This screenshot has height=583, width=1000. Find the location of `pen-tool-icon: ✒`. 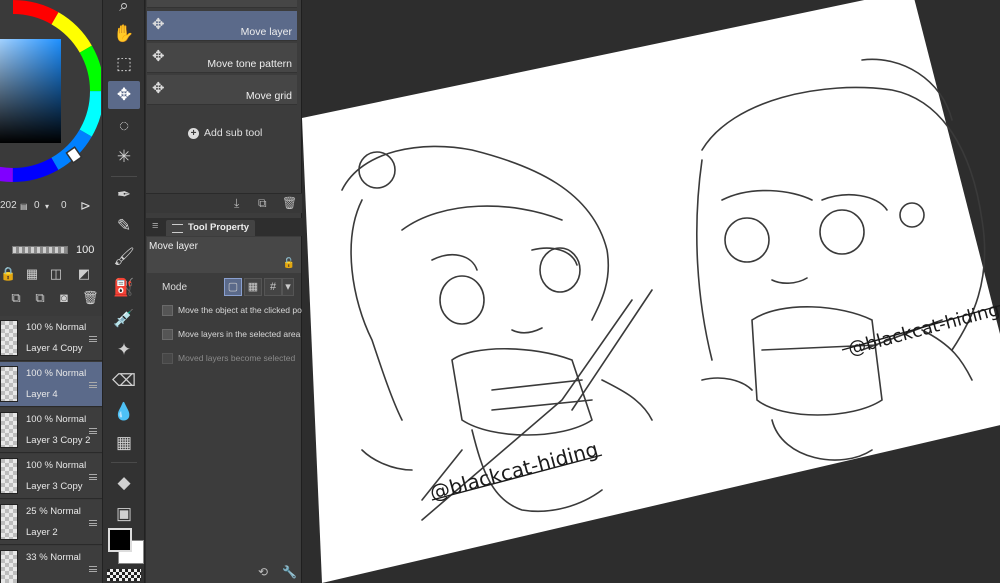

pen-tool-icon: ✒ is located at coordinates (124, 195).